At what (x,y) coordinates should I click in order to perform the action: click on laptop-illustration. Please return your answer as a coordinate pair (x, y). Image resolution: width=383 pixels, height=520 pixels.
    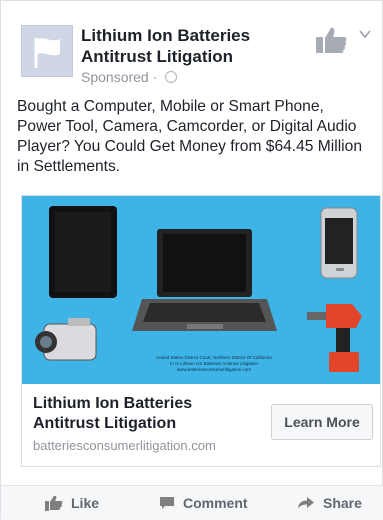
    Looking at the image, I should click on (204, 280).